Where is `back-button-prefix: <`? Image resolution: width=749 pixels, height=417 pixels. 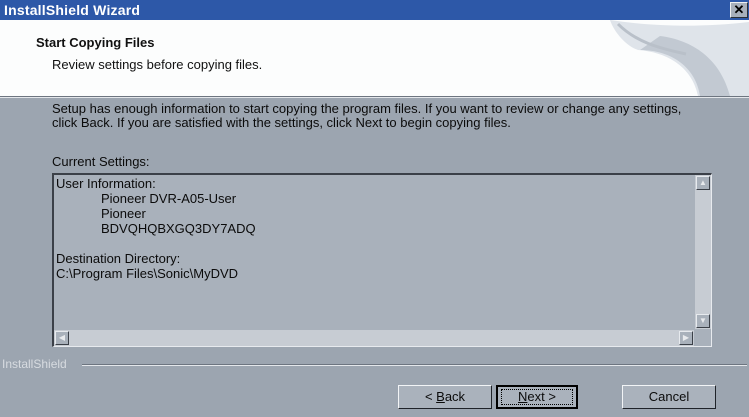
back-button-prefix: < is located at coordinates (430, 396).